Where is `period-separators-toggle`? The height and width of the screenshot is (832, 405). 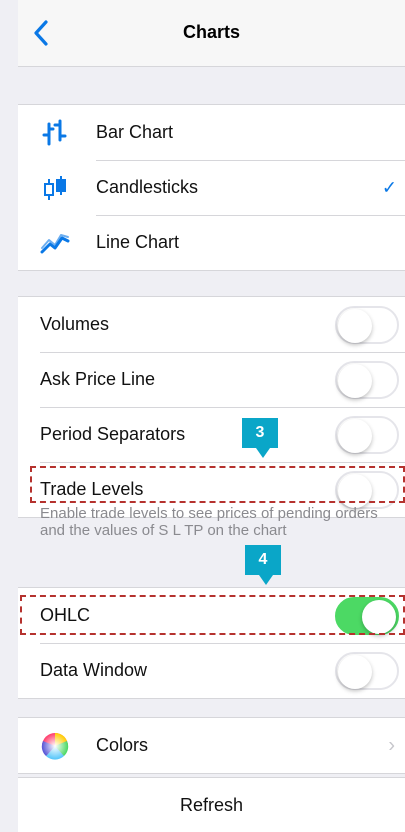
period-separators-toggle is located at coordinates (367, 434).